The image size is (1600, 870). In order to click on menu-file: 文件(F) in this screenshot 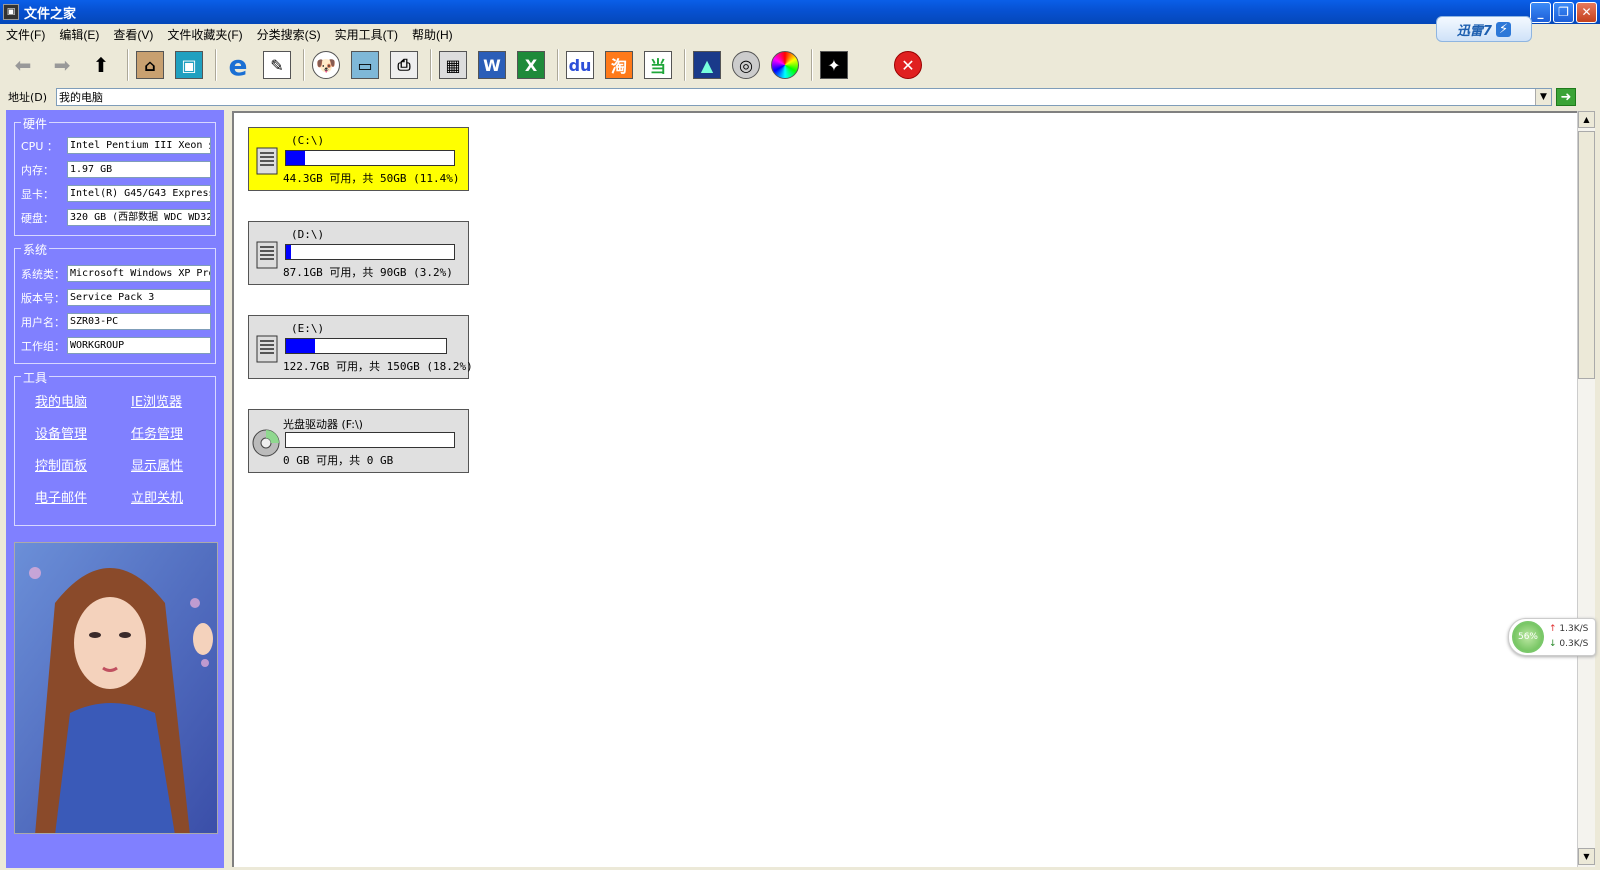, I will do `click(25, 34)`.